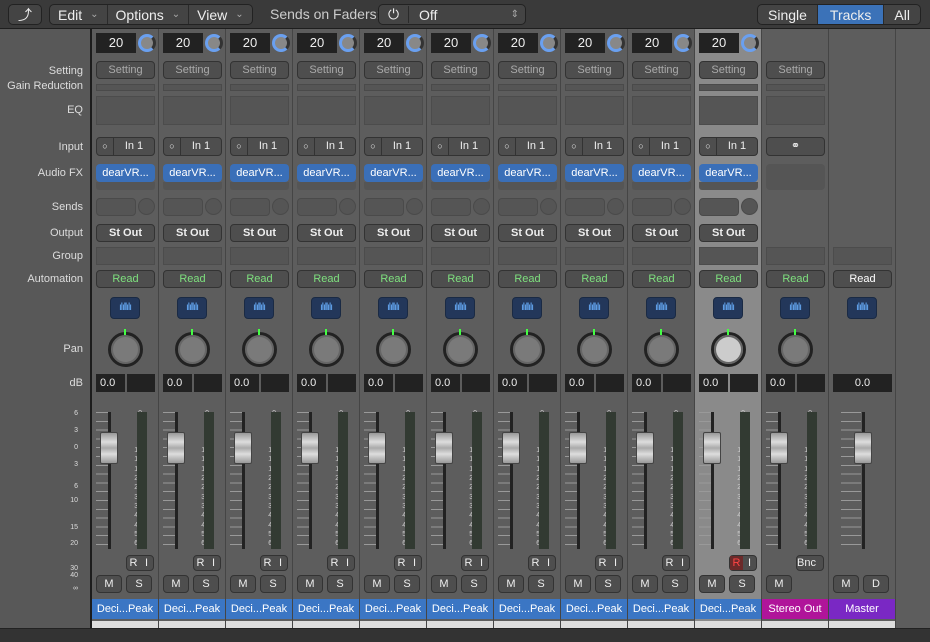  Describe the element at coordinates (79, 14) in the screenshot. I see `edit-menu: Edit ⌄` at that location.